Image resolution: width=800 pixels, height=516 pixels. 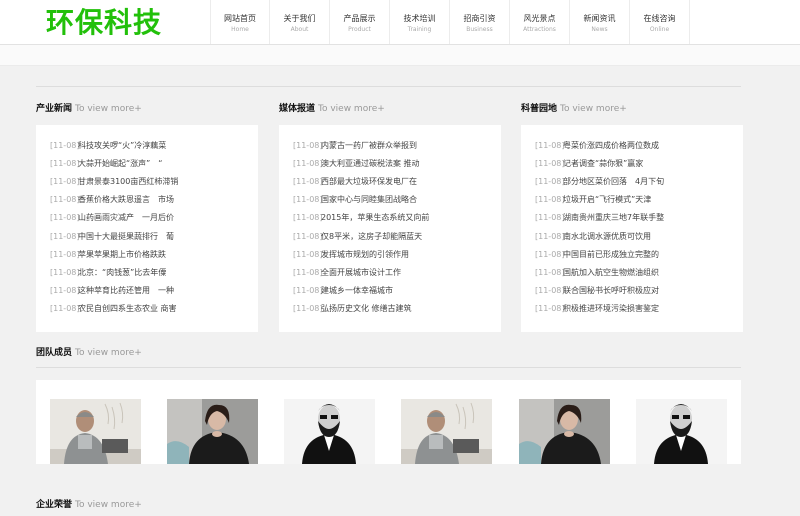 I want to click on list-item: [11-08] 这种苹育比药还管用 一种, so click(x=154, y=291).